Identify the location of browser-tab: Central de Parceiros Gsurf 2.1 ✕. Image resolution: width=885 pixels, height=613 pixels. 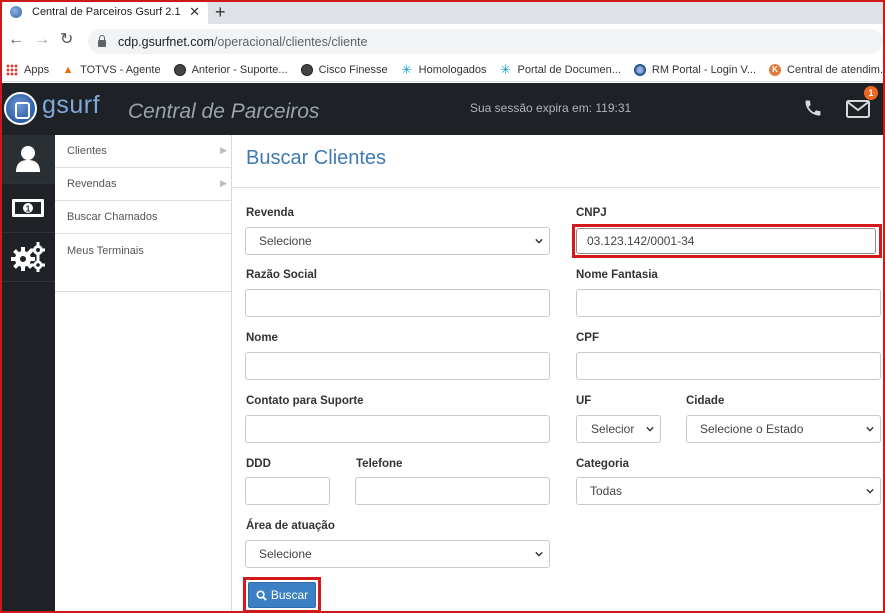
(105, 12).